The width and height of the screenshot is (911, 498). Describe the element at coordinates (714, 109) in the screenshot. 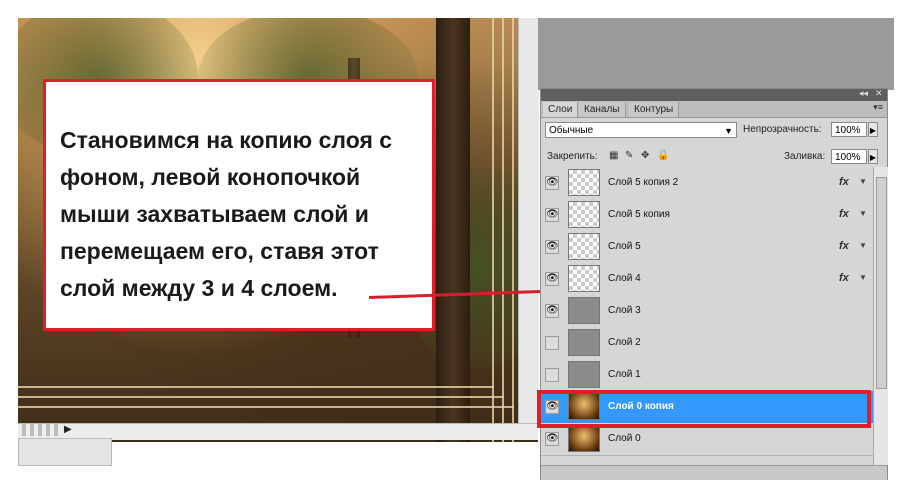

I see `panel-tabs: Слои Каналы Контуры ▾≡` at that location.